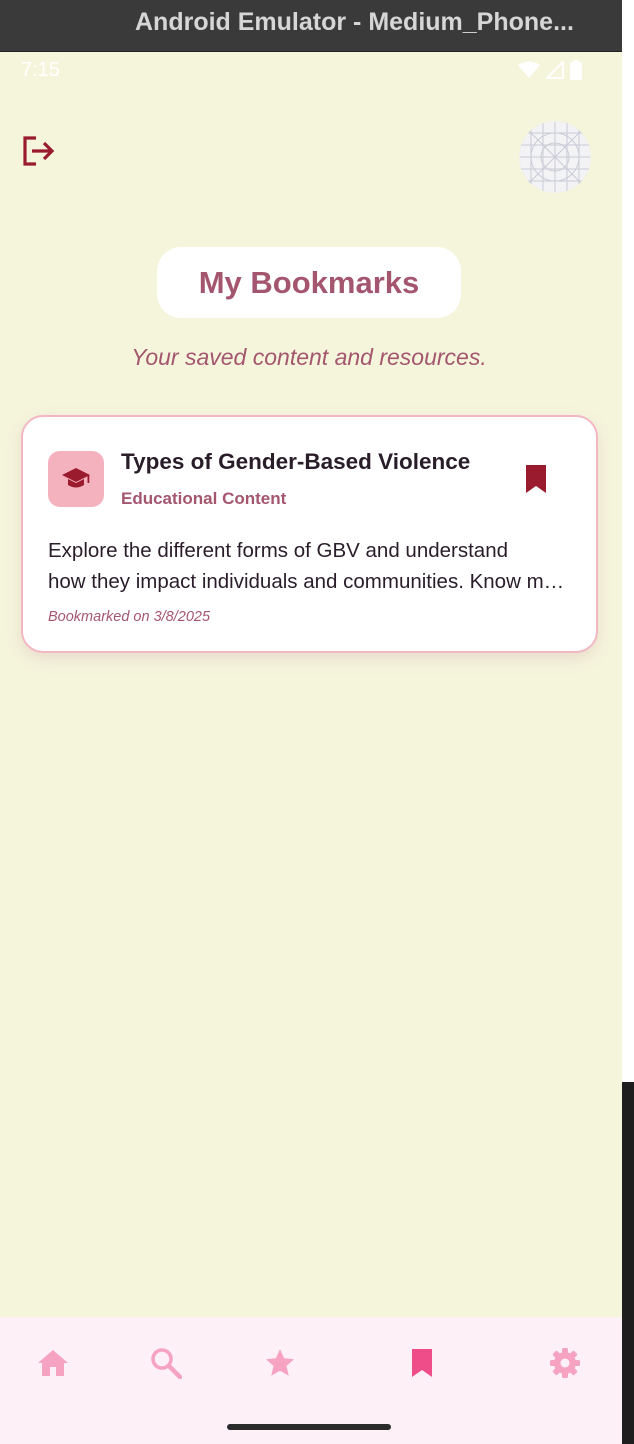 The height and width of the screenshot is (1444, 634). Describe the element at coordinates (40, 70) in the screenshot. I see `status-time: 7:15` at that location.